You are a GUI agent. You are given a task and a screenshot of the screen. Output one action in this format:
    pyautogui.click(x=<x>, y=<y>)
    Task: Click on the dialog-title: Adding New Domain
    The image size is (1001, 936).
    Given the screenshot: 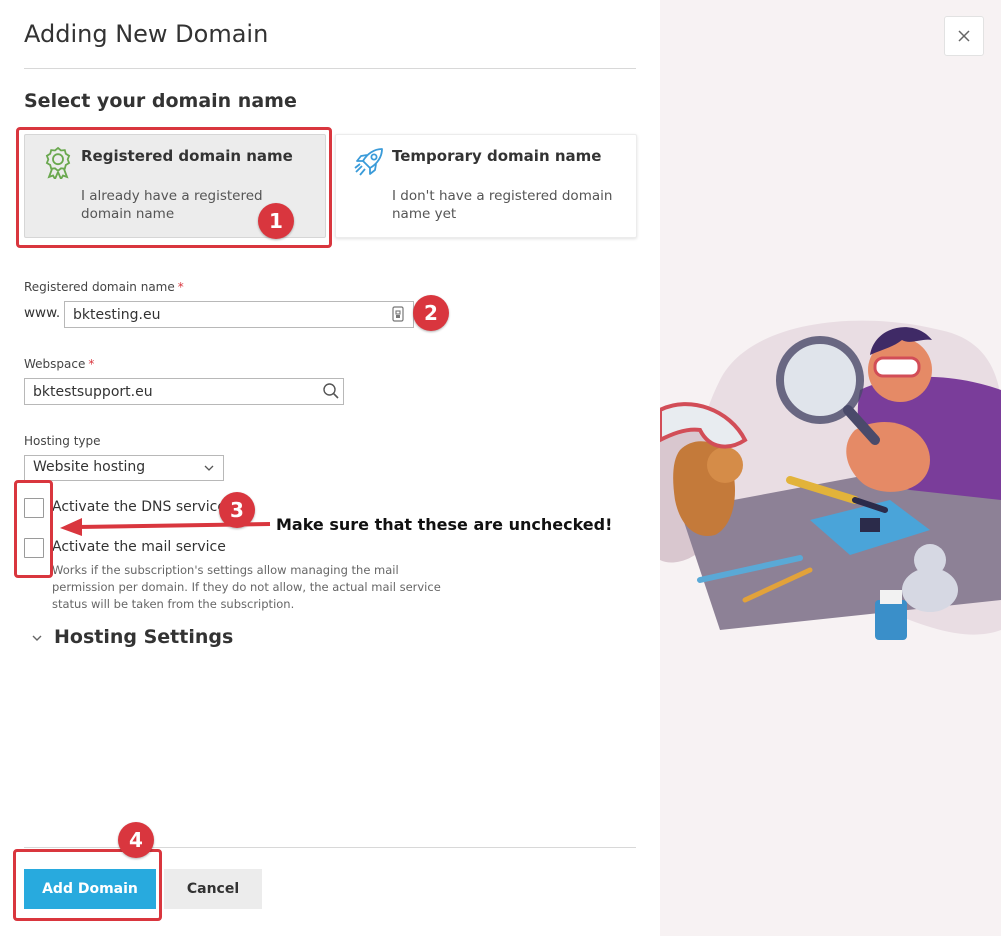 What is the action you would take?
    pyautogui.click(x=146, y=34)
    